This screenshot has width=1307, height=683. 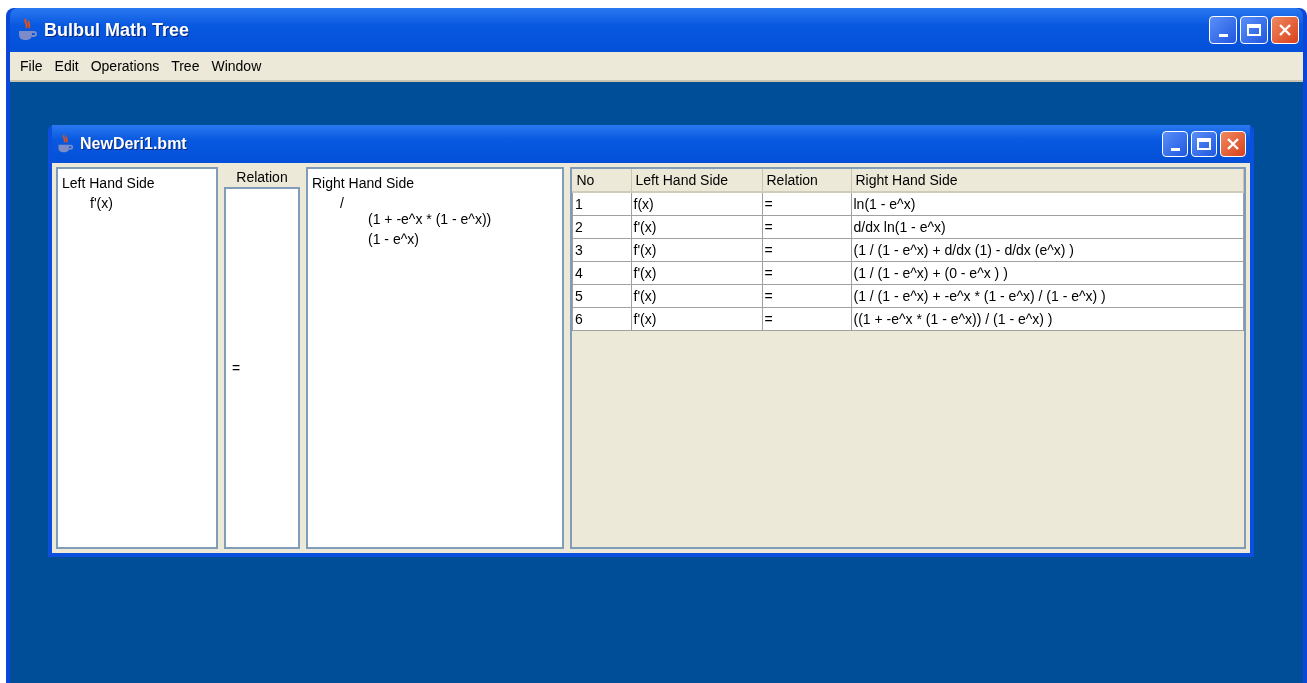 What do you see at coordinates (342, 203) in the screenshot?
I see `tree-node: /` at bounding box center [342, 203].